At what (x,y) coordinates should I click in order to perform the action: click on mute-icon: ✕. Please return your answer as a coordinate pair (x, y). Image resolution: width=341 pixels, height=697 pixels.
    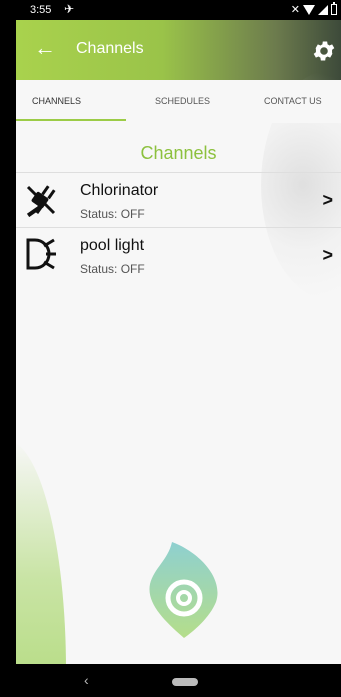
    Looking at the image, I should click on (295, 10).